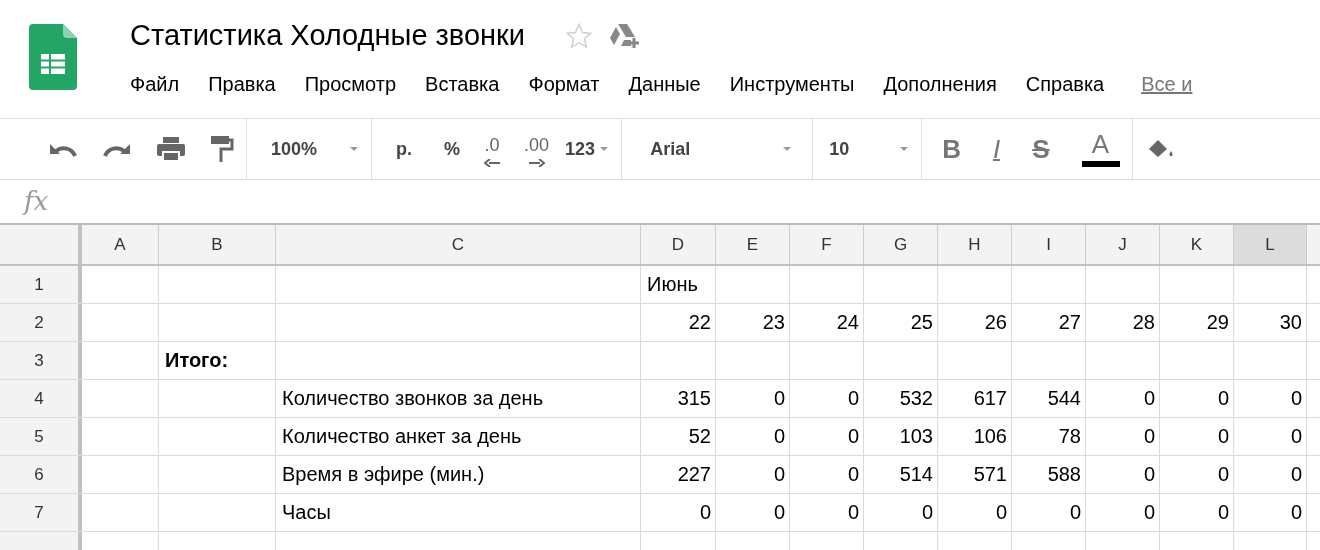 Image resolution: width=1320 pixels, height=550 pixels. I want to click on row-header: 1, so click(41, 284).